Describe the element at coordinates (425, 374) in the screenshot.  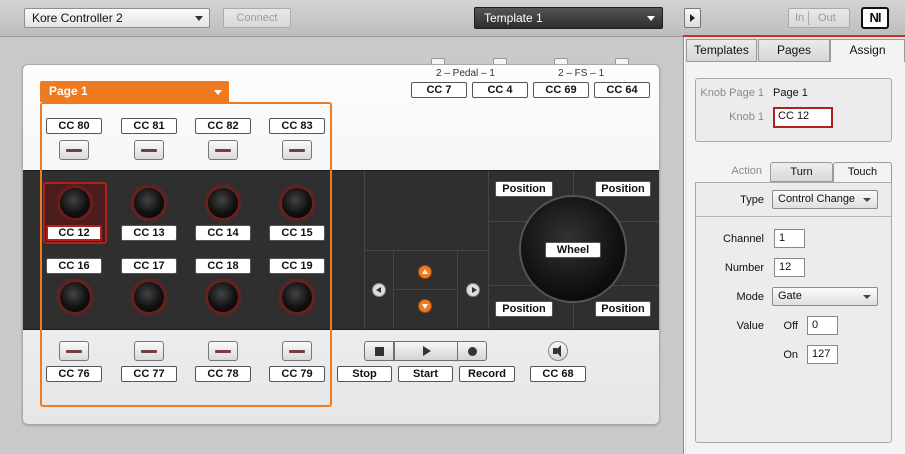
I see `start-label: Start` at that location.